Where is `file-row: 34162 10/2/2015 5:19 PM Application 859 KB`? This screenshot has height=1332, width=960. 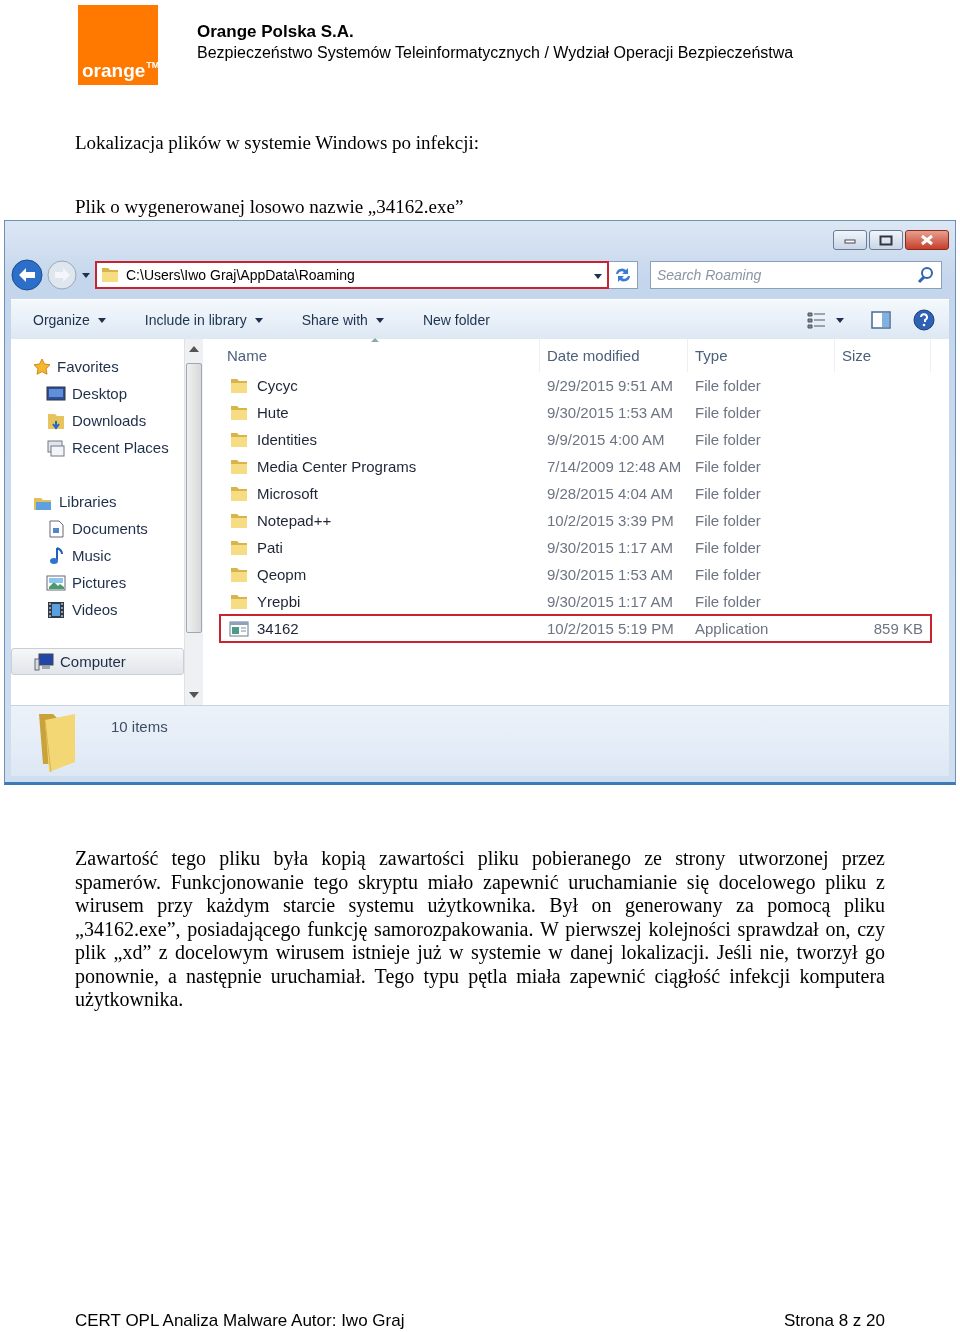 file-row: 34162 10/2/2015 5:19 PM Application 859 KB is located at coordinates (575, 628).